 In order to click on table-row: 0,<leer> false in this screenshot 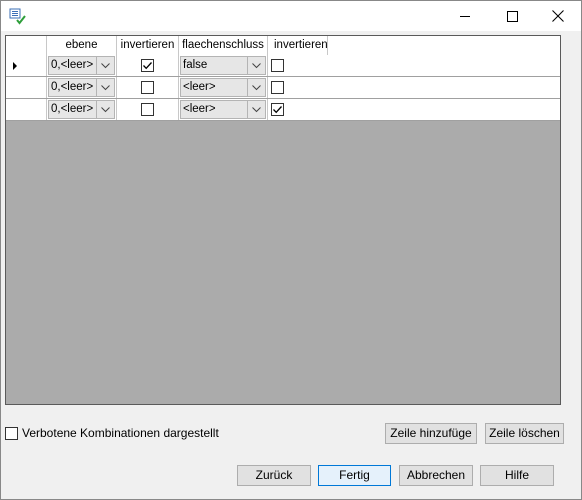, I will do `click(283, 66)`.